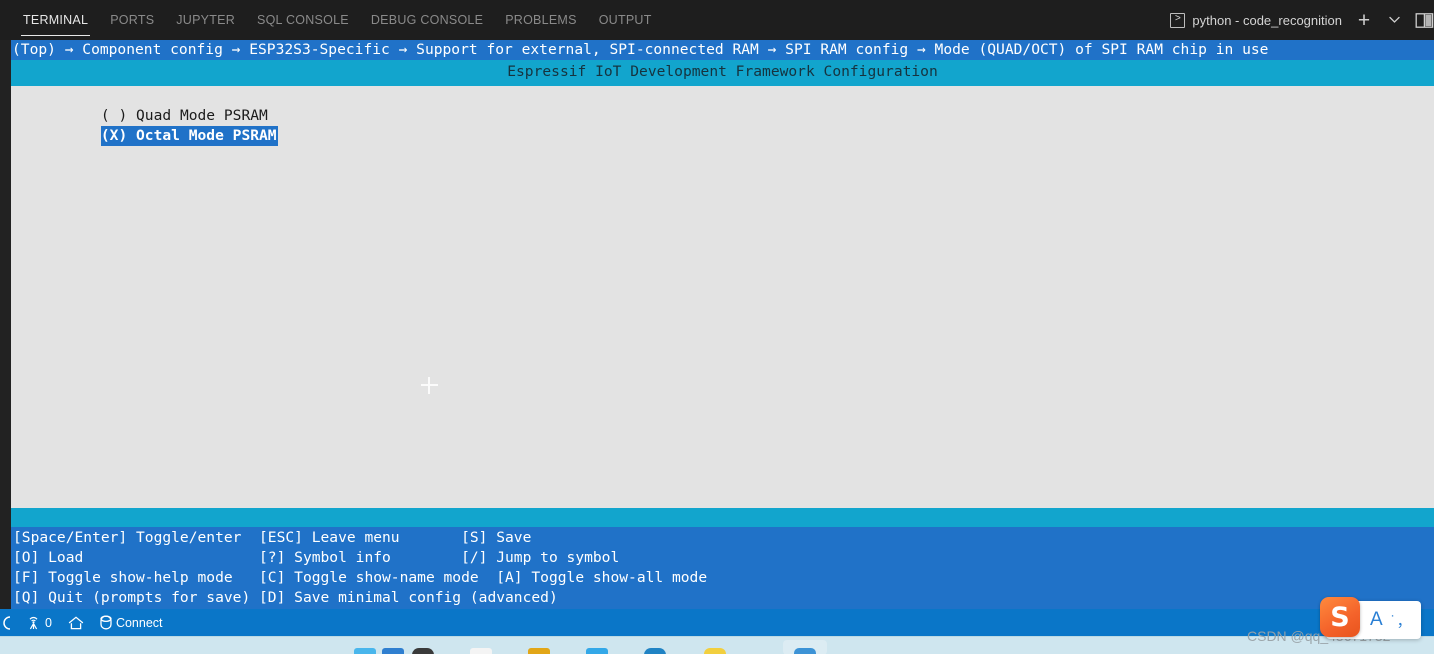 This screenshot has width=1434, height=654. I want to click on tab-label: JUPYTER, so click(205, 20).